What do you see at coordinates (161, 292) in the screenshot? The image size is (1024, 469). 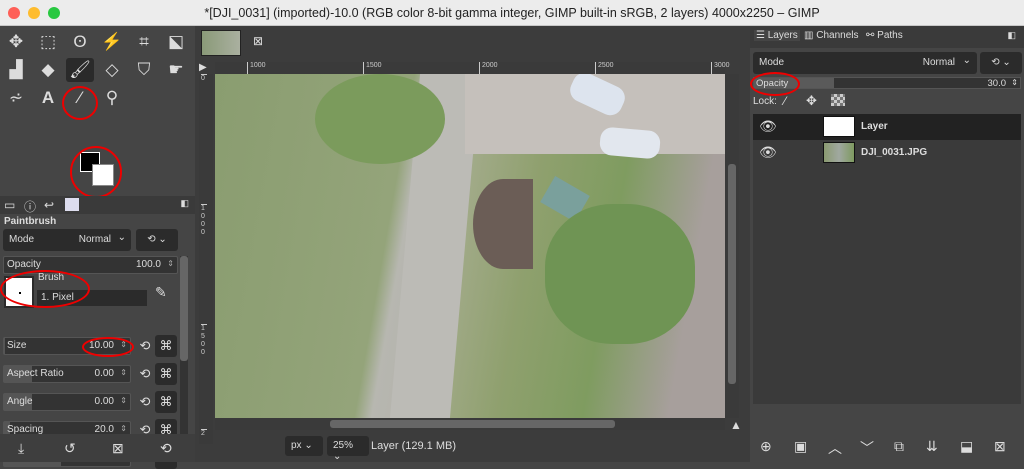 I see `edit-brush-icon: ✎` at bounding box center [161, 292].